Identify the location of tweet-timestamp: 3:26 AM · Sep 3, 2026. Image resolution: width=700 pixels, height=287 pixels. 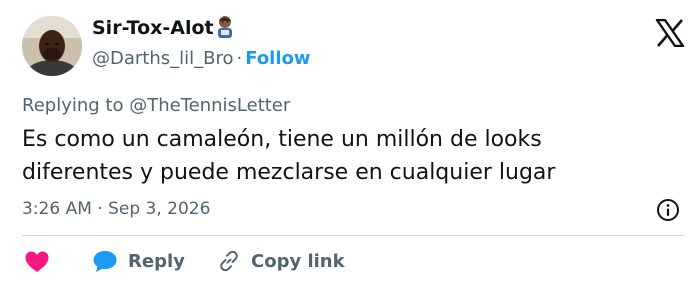
(116, 209).